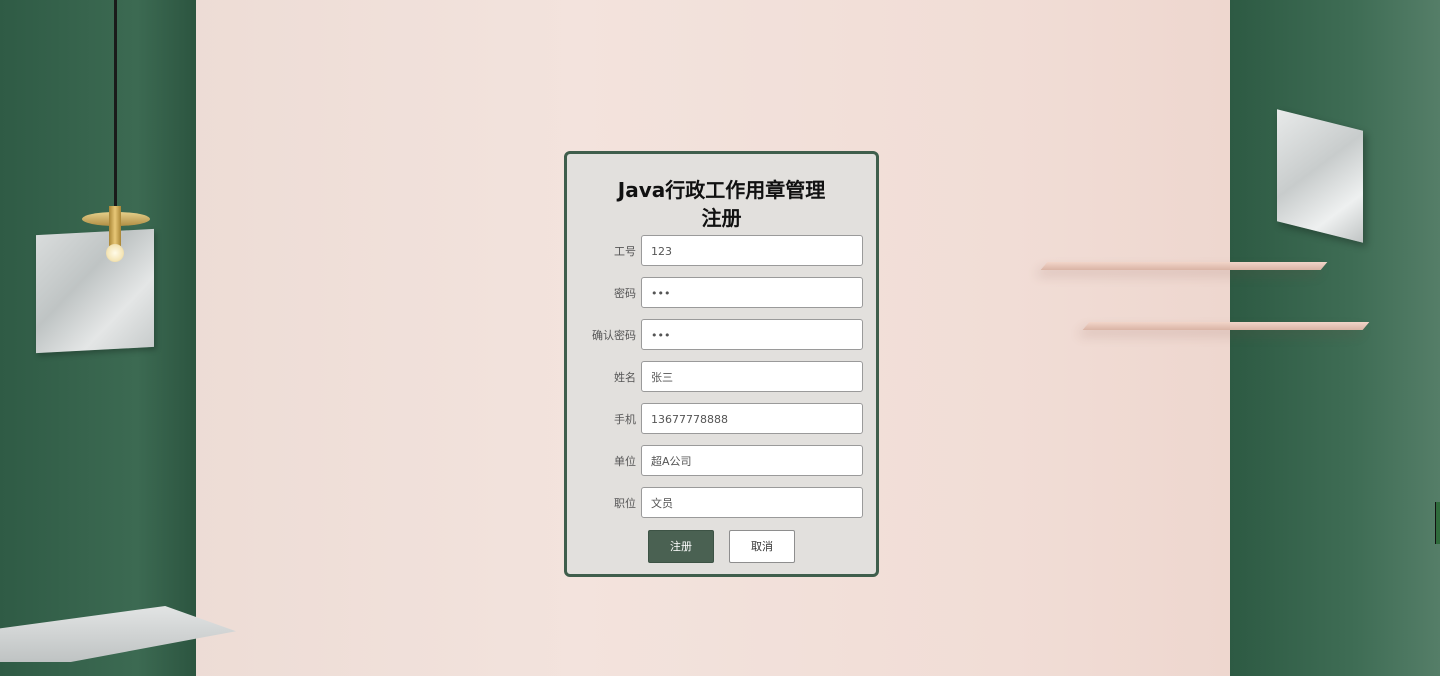 The width and height of the screenshot is (1440, 676). I want to click on app-title: Java行政工作用章管理, so click(721, 190).